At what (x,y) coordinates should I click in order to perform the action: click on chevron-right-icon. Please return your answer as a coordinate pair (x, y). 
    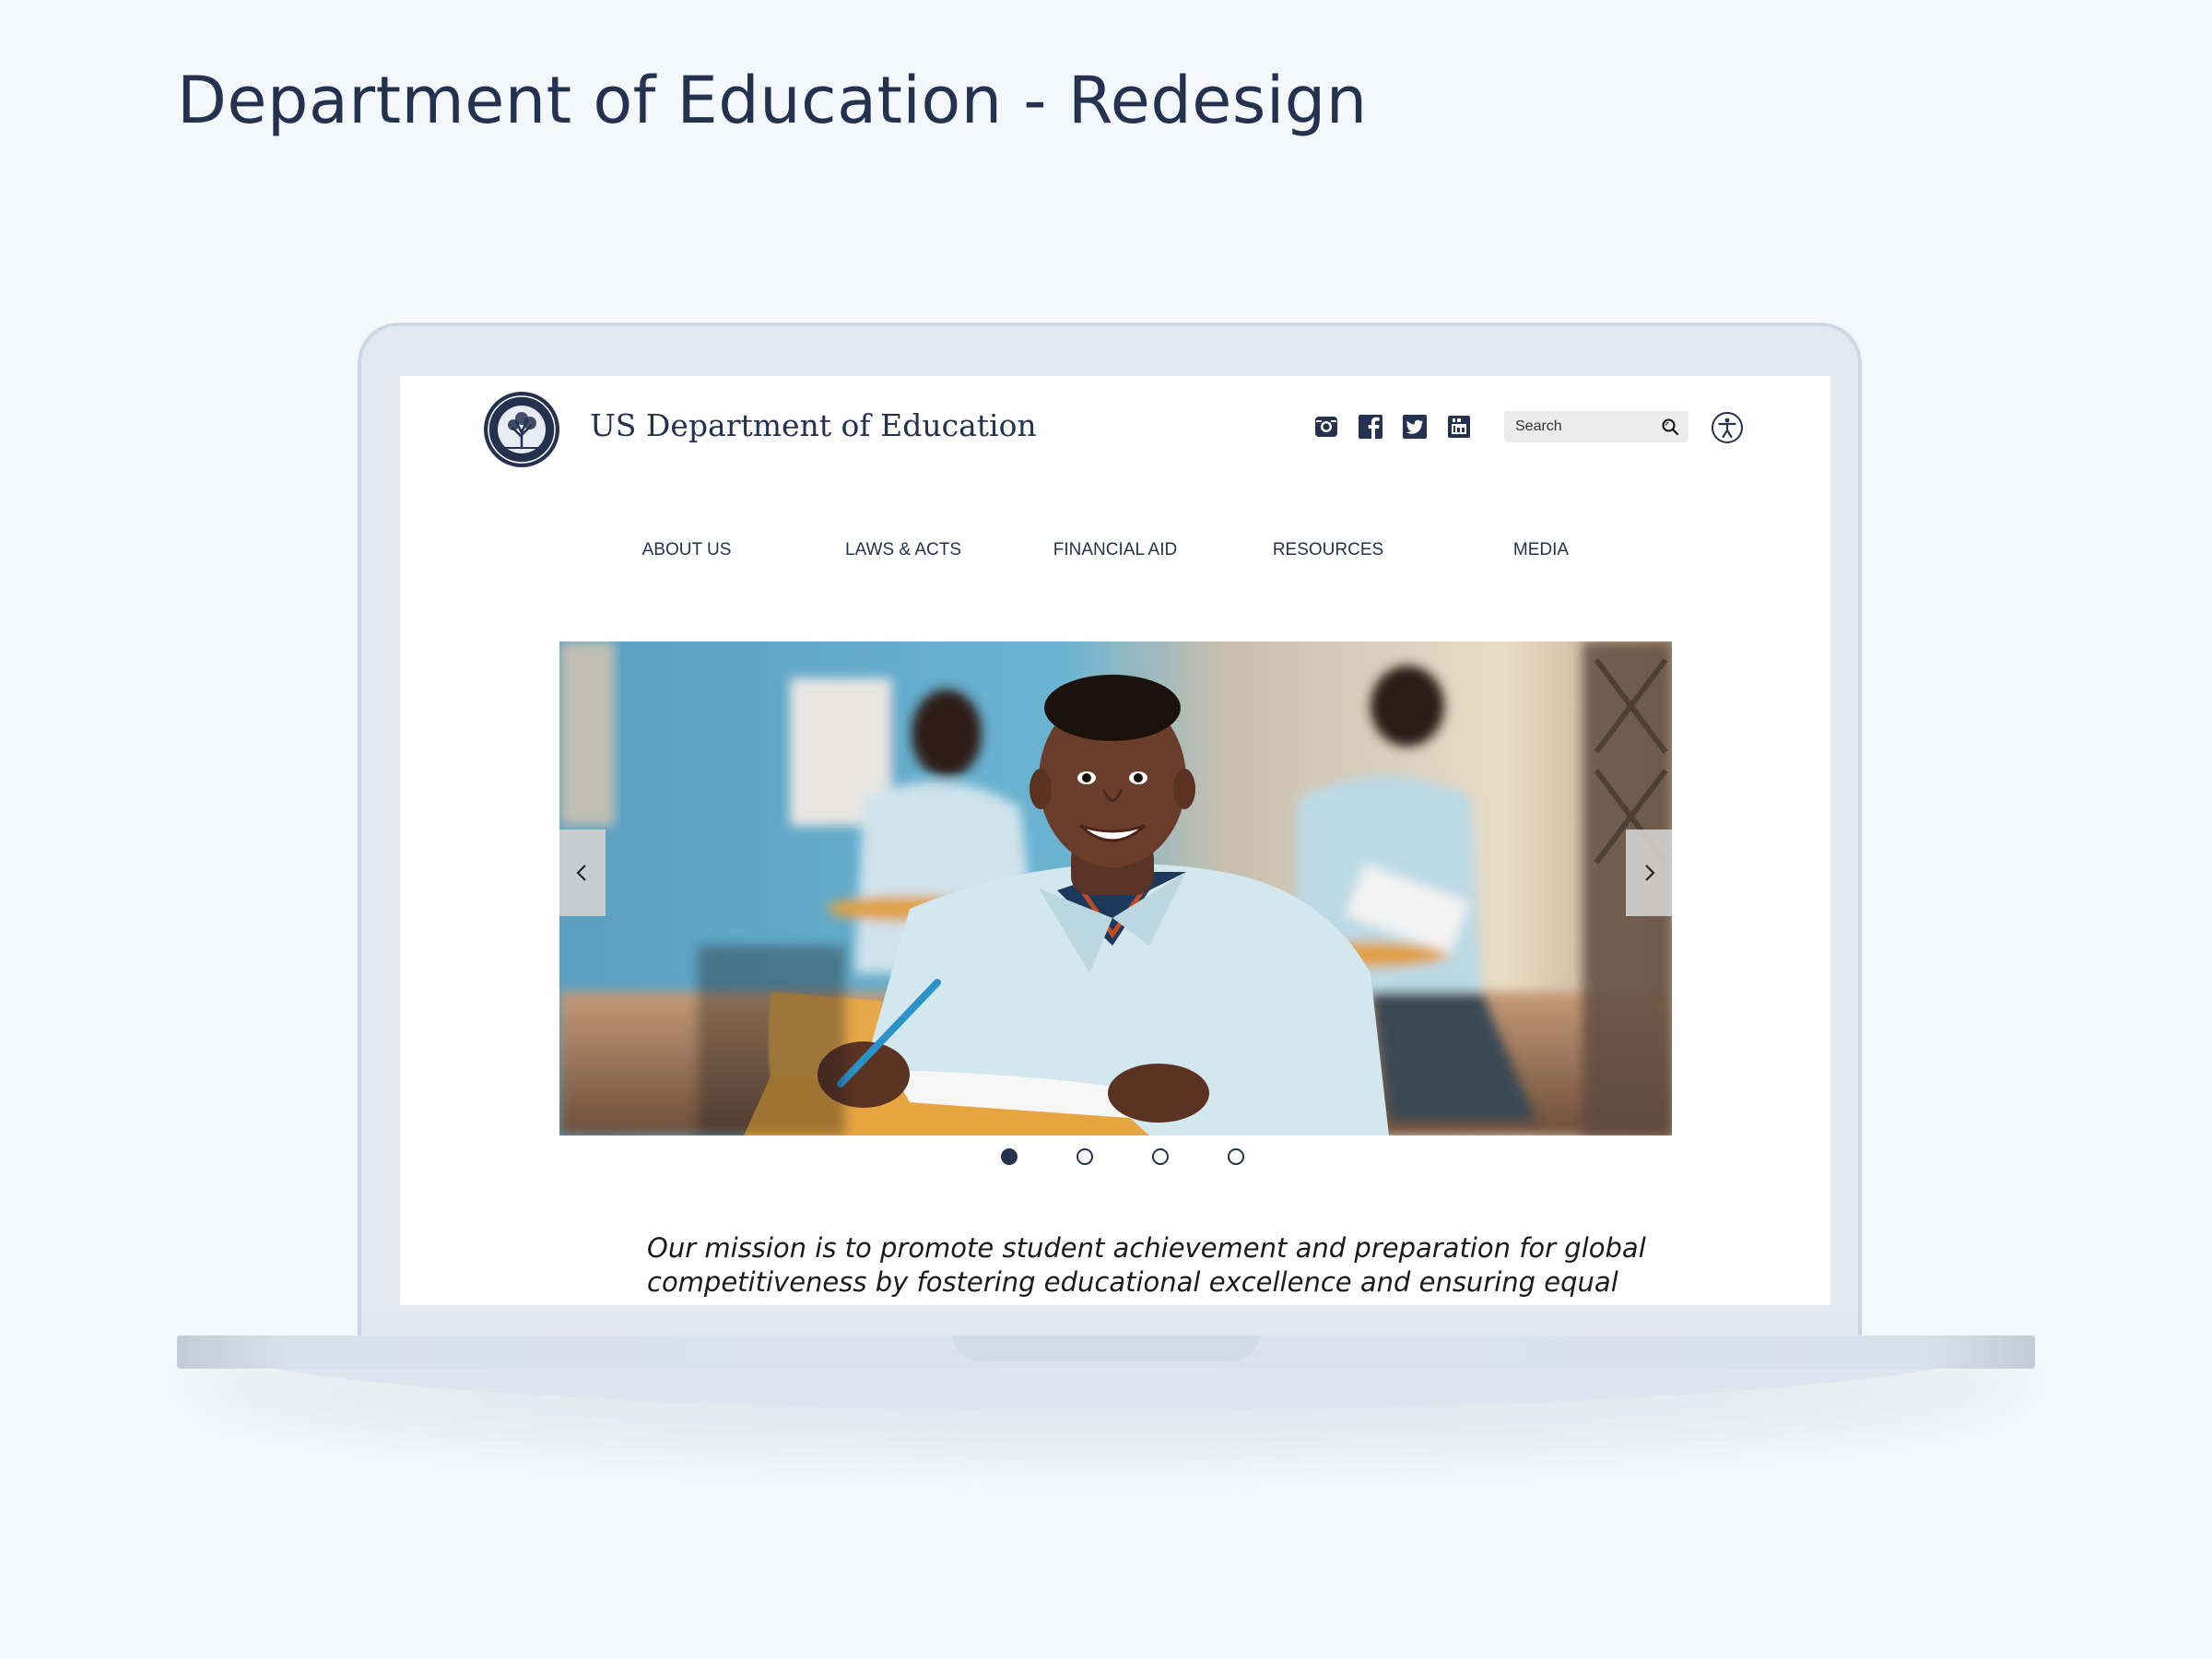
    Looking at the image, I should click on (1650, 873).